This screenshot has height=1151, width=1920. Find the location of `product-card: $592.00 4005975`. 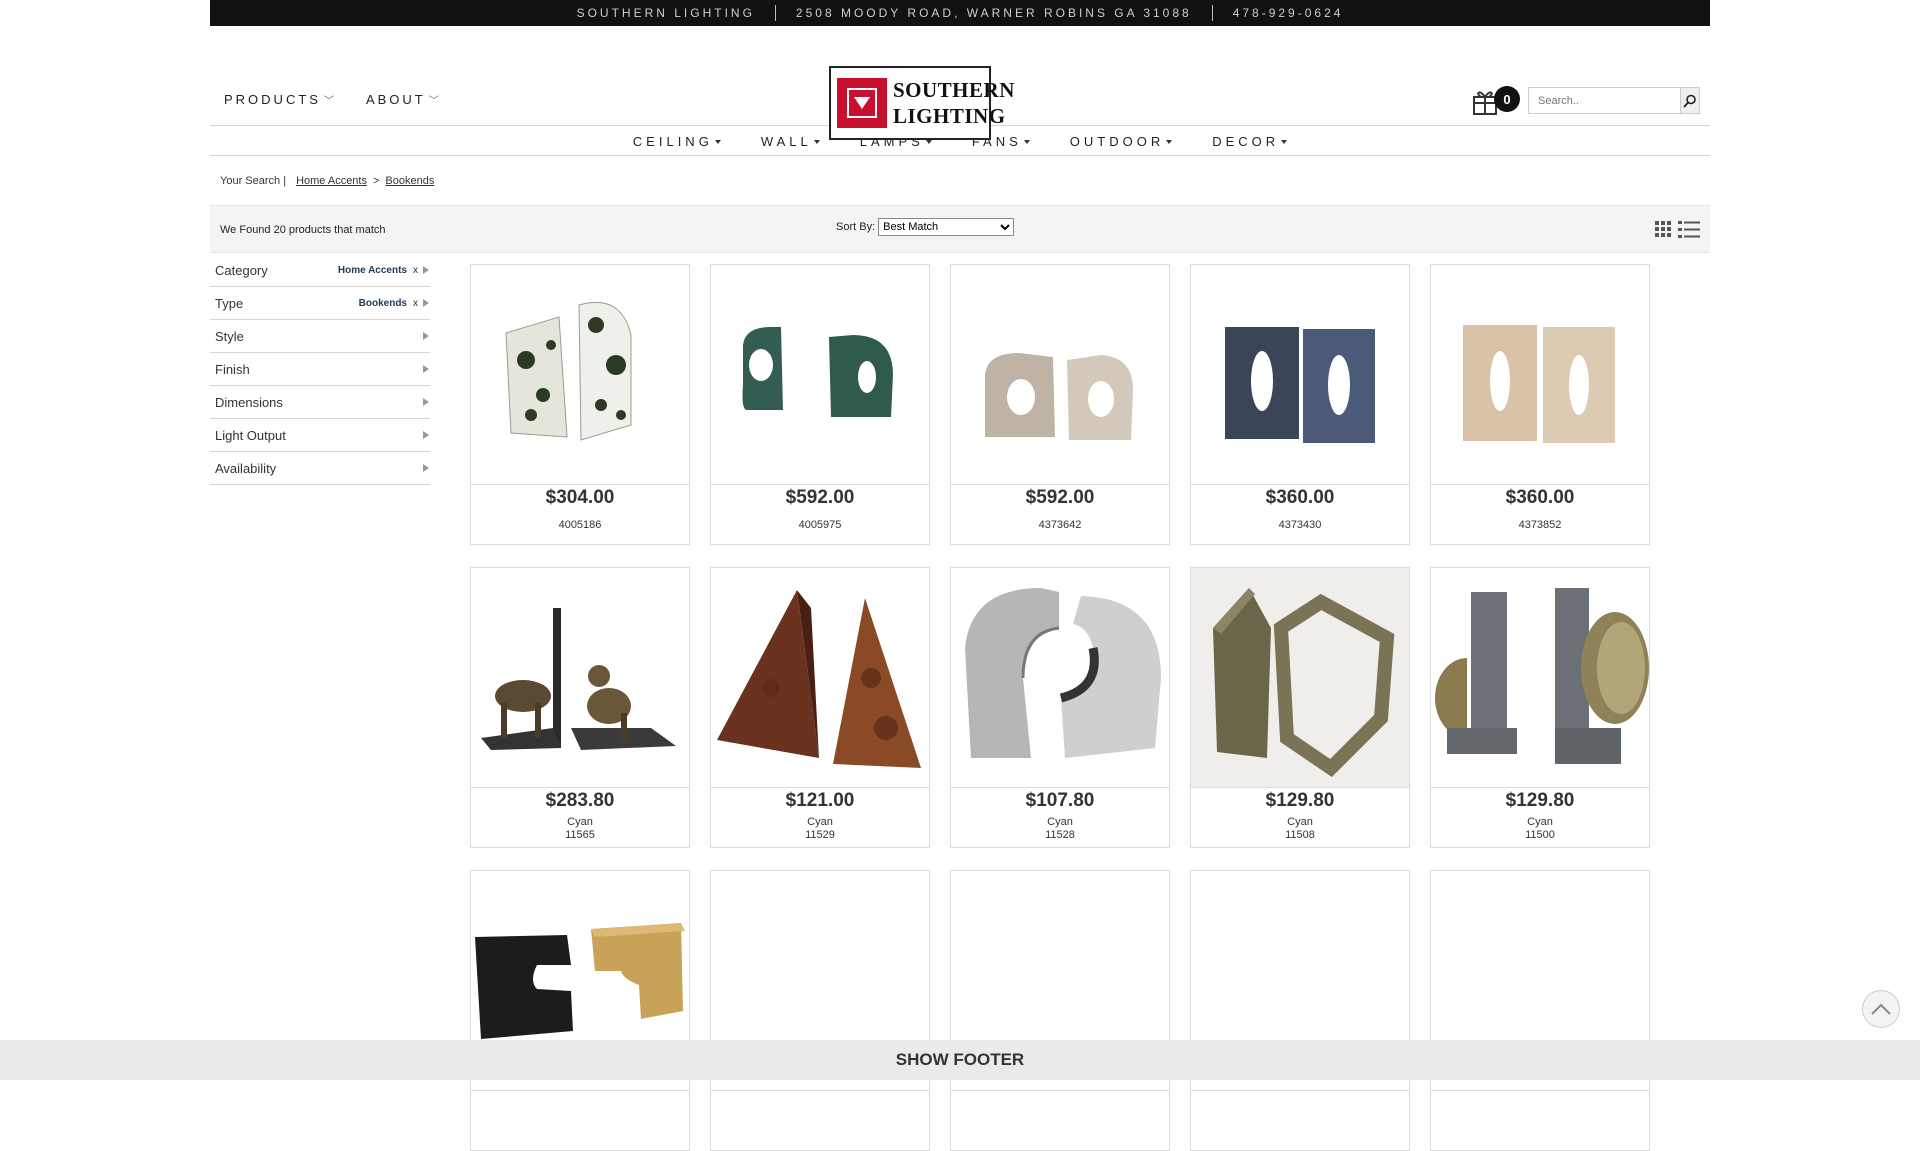

product-card: $592.00 4005975 is located at coordinates (820, 404).